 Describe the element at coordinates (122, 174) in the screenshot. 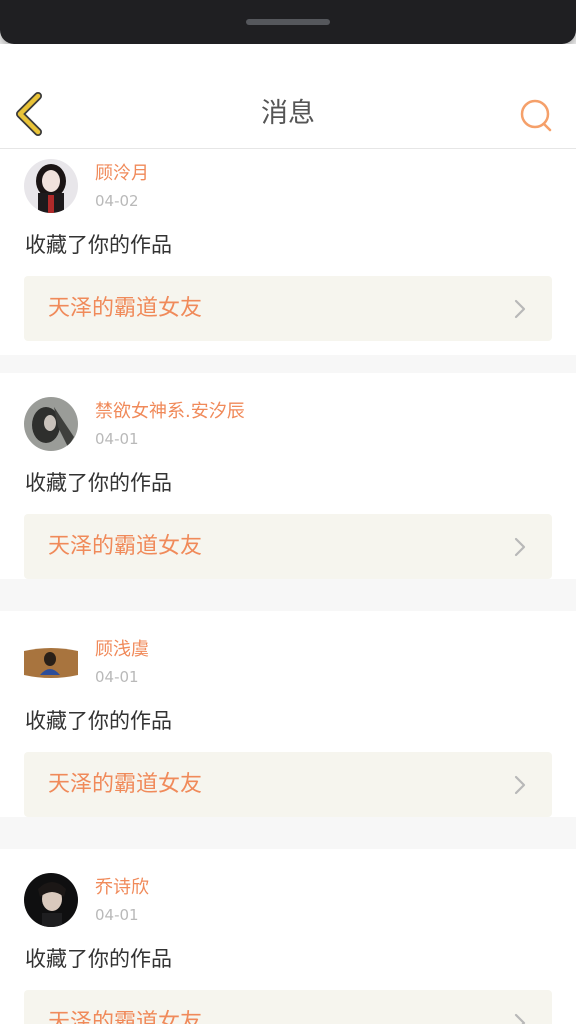

I see `username: 顾泠月` at that location.